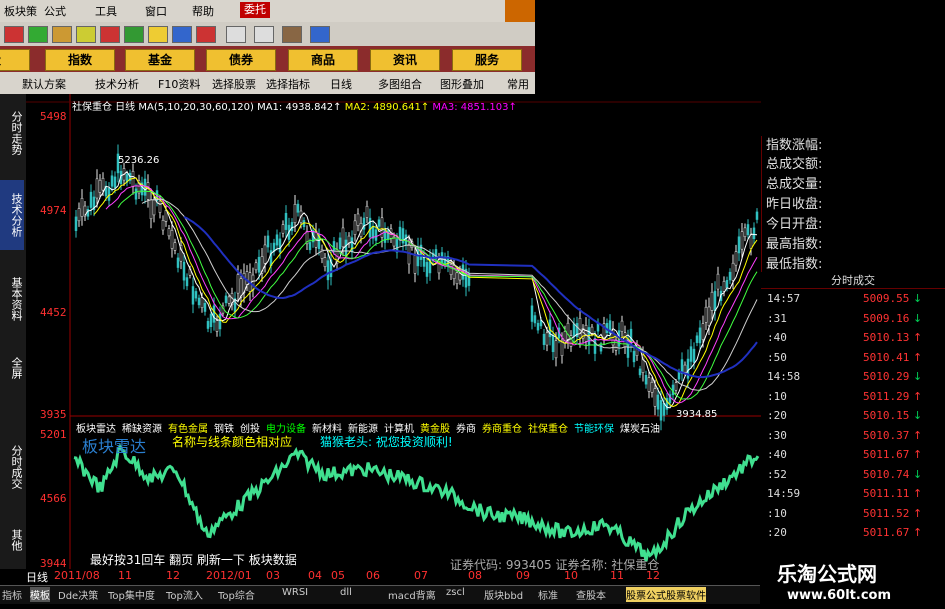 This screenshot has width=945, height=609. Describe the element at coordinates (591, 594) in the screenshot. I see `indicator-tab: 查股本` at that location.